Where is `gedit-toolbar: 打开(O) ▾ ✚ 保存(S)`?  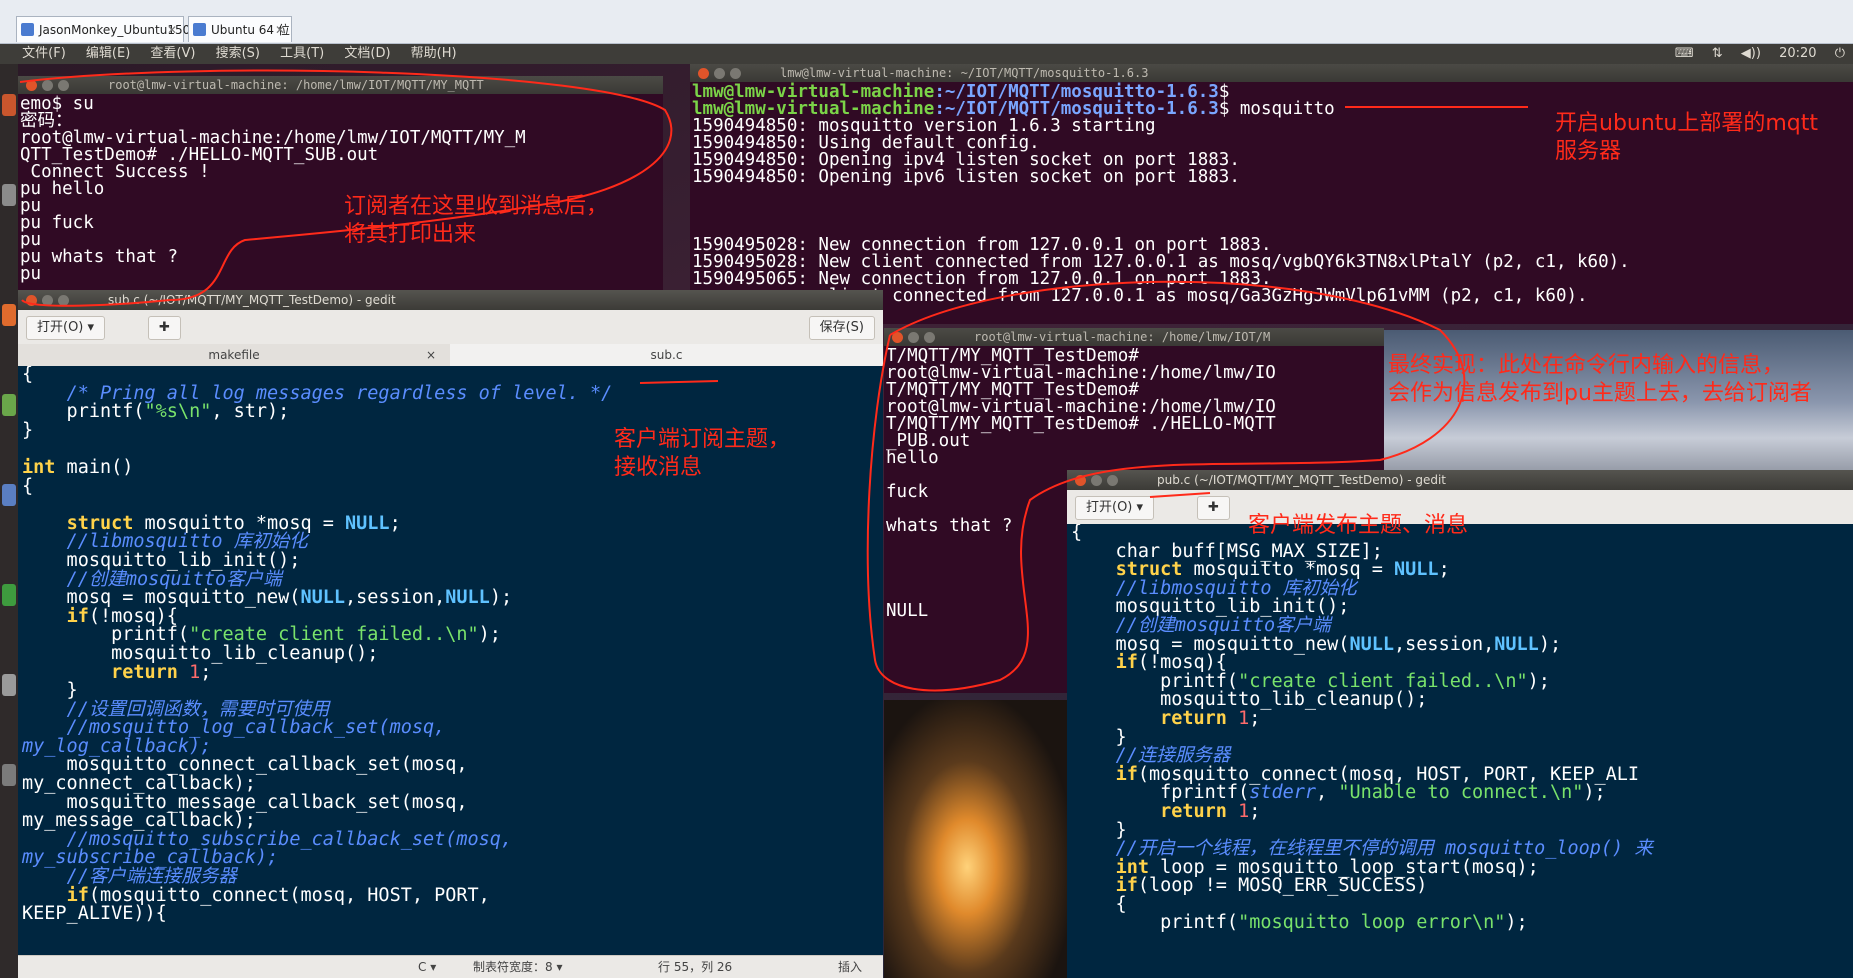 gedit-toolbar: 打开(O) ▾ ✚ 保存(S) is located at coordinates (450, 327).